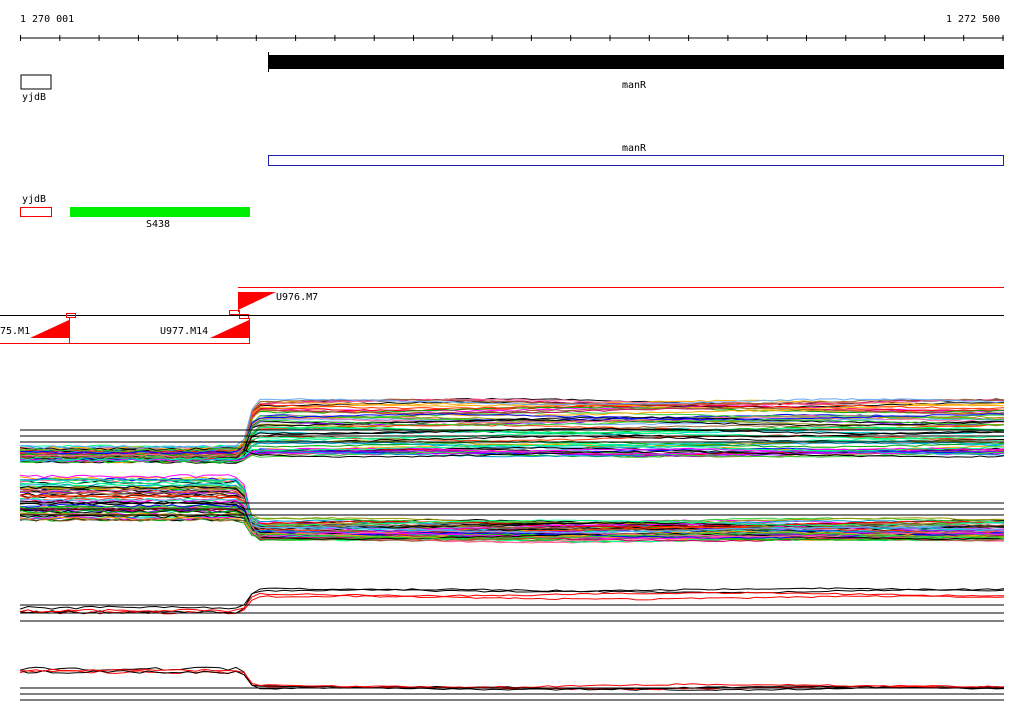  I want to click on transcript-75M1-arrow, so click(49, 329).